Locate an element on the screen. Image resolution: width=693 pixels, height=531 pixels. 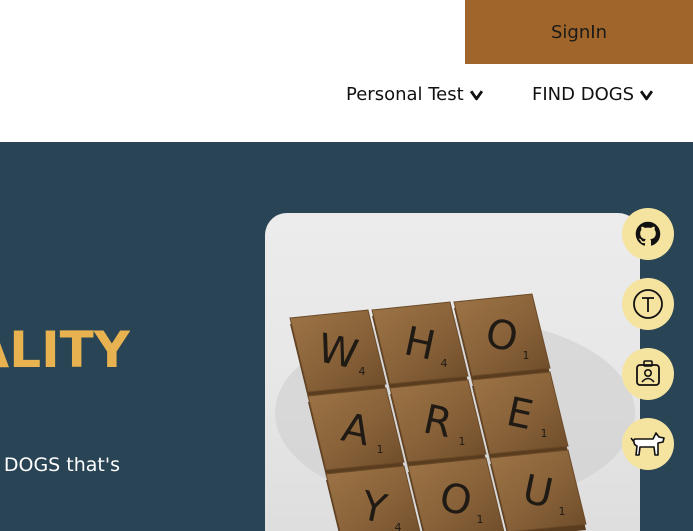
personality-test-button is located at coordinates (648, 304).